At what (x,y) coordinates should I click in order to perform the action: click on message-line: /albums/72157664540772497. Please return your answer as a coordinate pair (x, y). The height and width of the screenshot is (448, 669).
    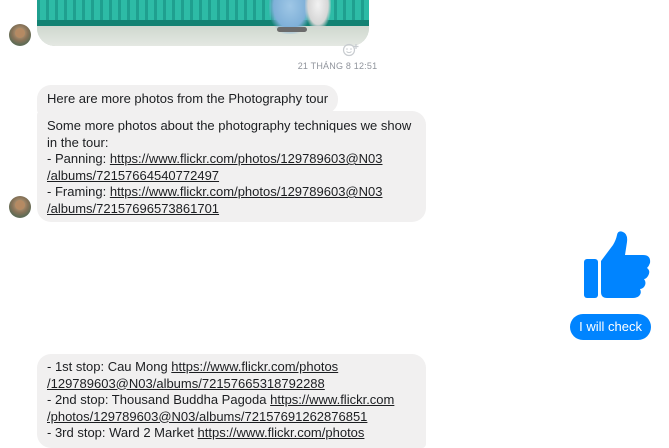
    Looking at the image, I should click on (231, 176).